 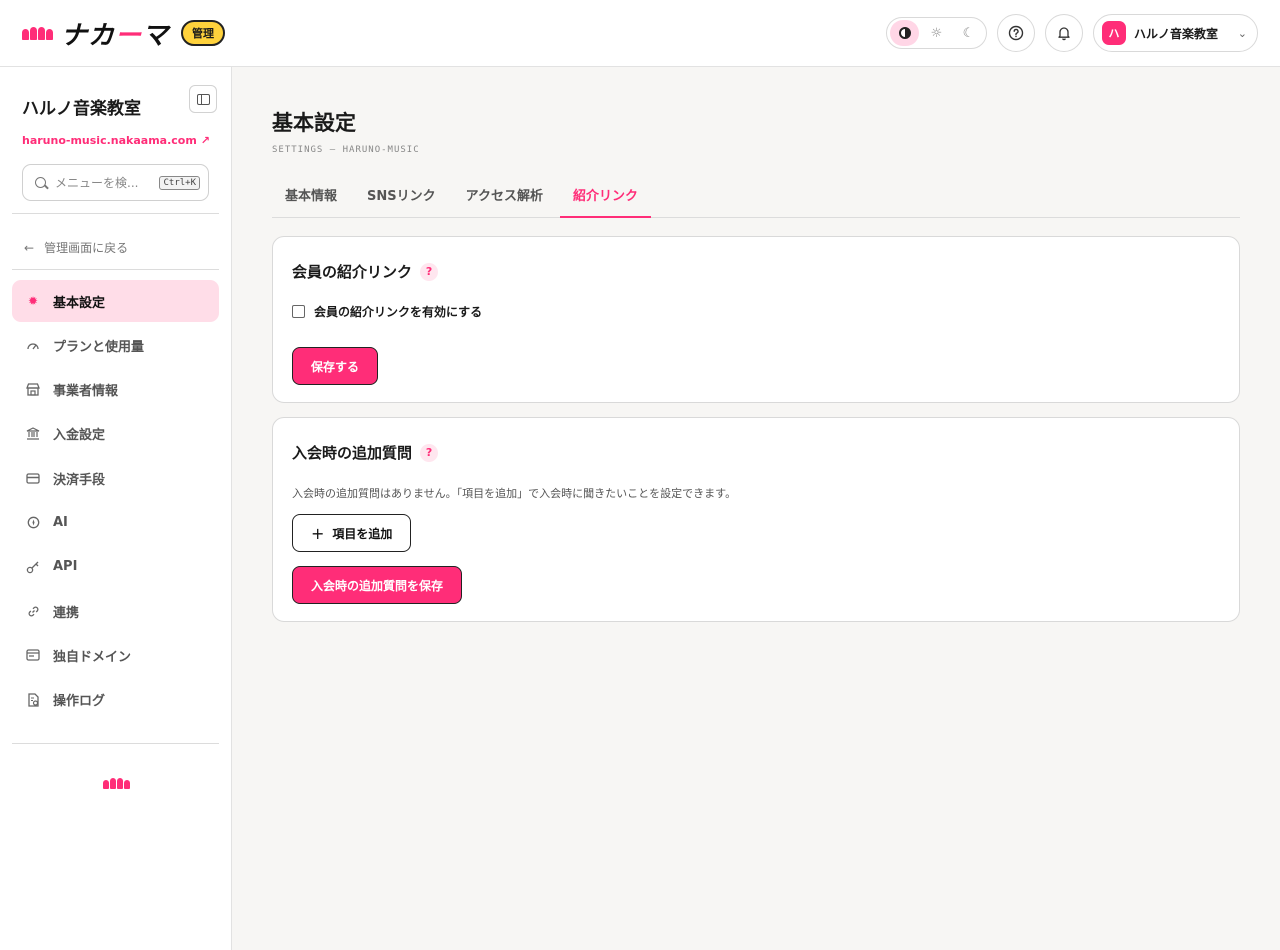 What do you see at coordinates (79, 303) in the screenshot?
I see `sidebar-item-label: 基本設定` at bounding box center [79, 303].